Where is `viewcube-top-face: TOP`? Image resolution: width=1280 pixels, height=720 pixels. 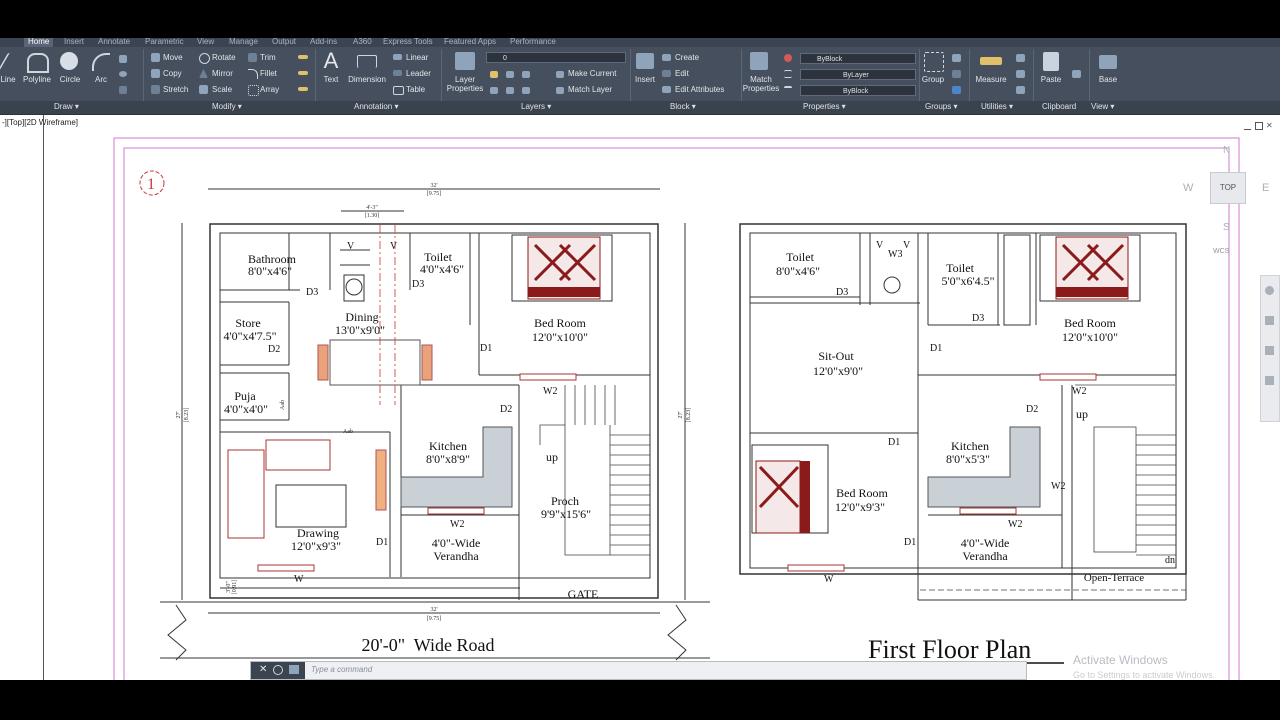 viewcube-top-face: TOP is located at coordinates (1228, 188).